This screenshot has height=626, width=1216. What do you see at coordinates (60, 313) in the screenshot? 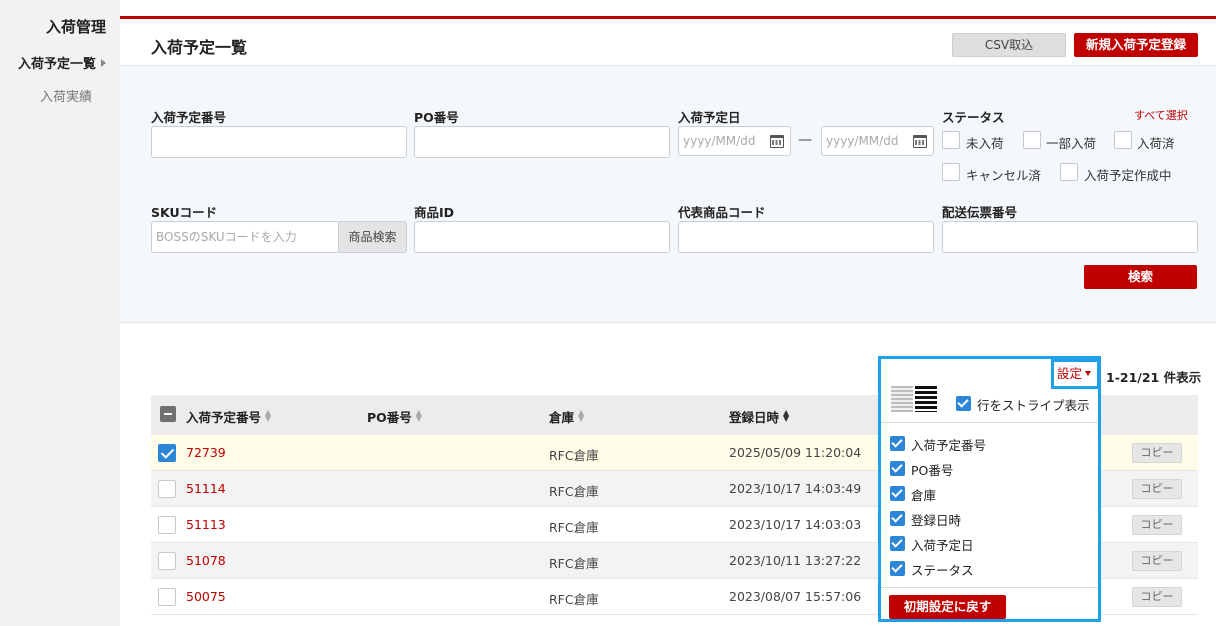
I see `sidebar: 入荷管理 入荷予定一覧 入荷実績` at bounding box center [60, 313].